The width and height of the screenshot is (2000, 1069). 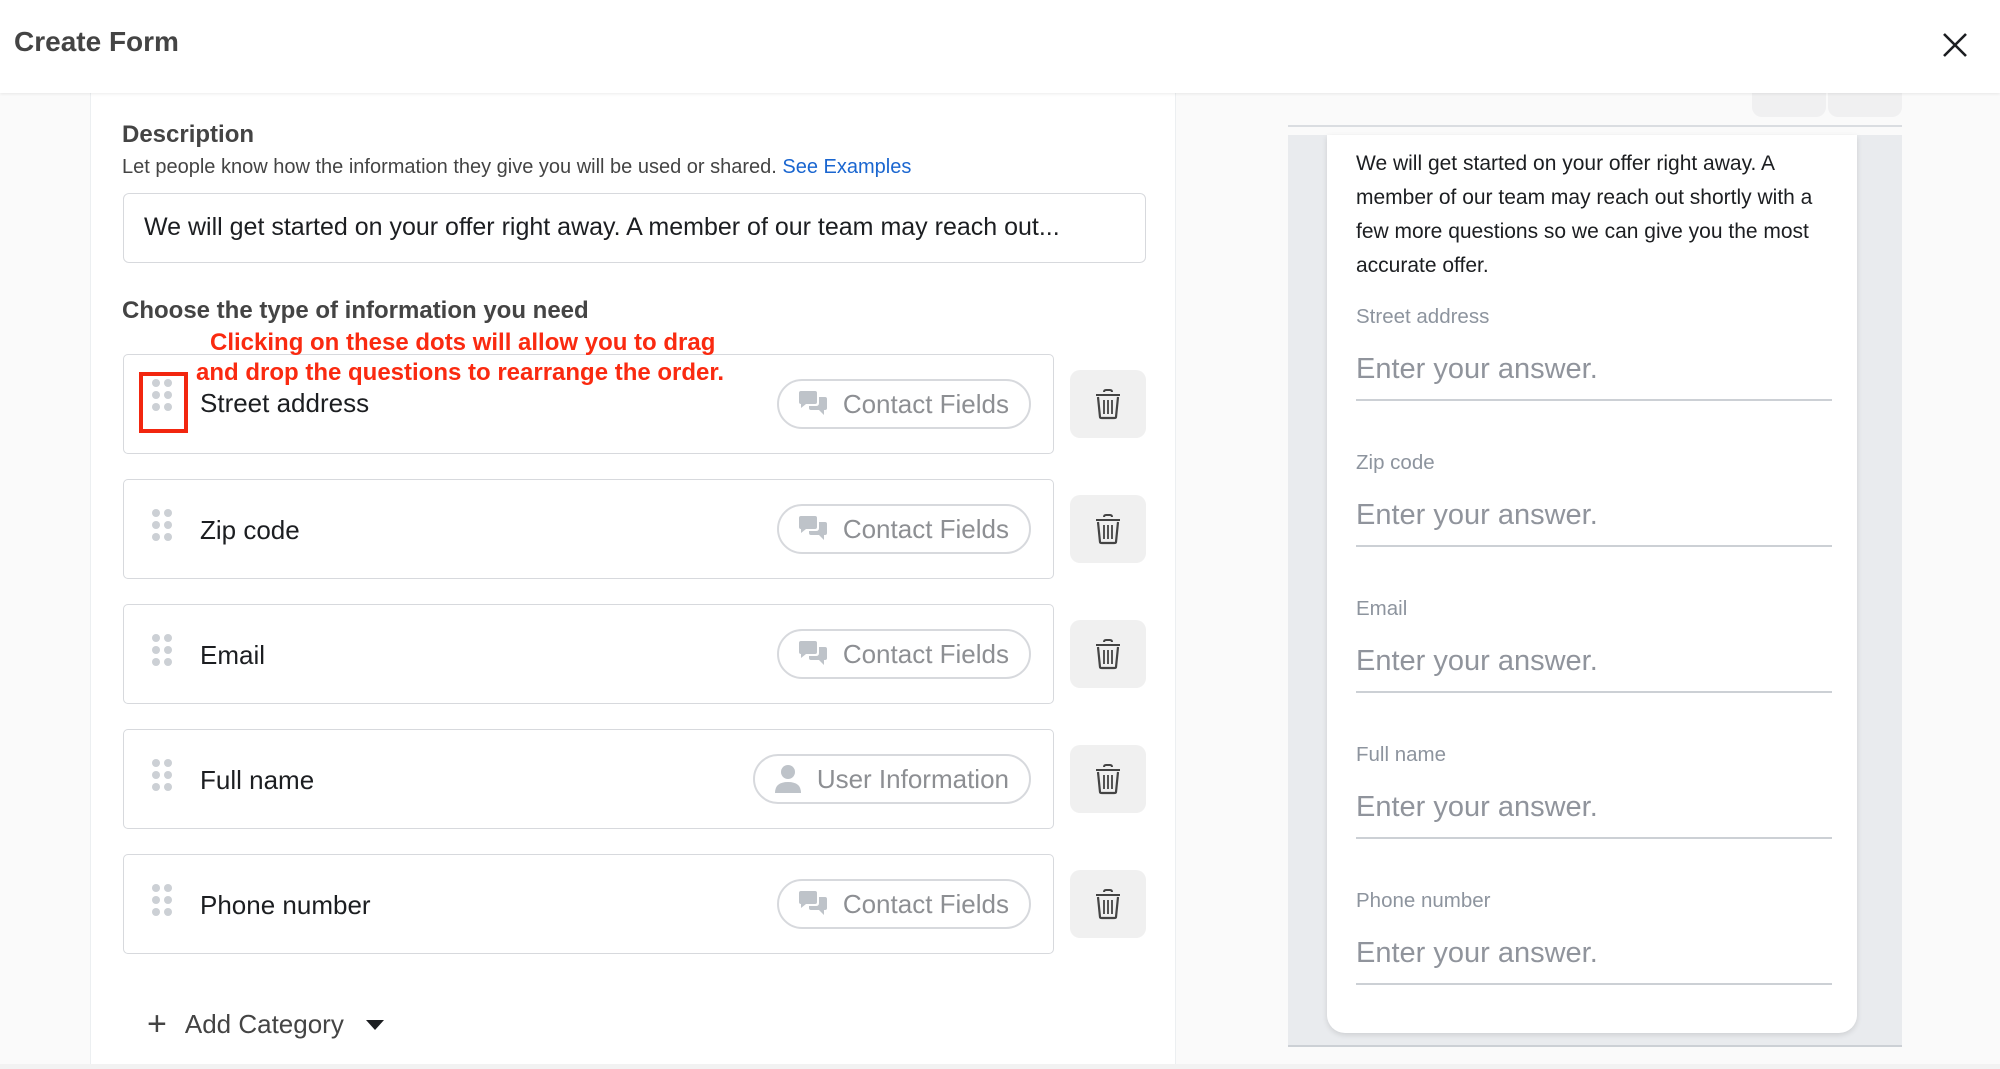 What do you see at coordinates (588, 779) in the screenshot?
I see `question-row: Full name User Information` at bounding box center [588, 779].